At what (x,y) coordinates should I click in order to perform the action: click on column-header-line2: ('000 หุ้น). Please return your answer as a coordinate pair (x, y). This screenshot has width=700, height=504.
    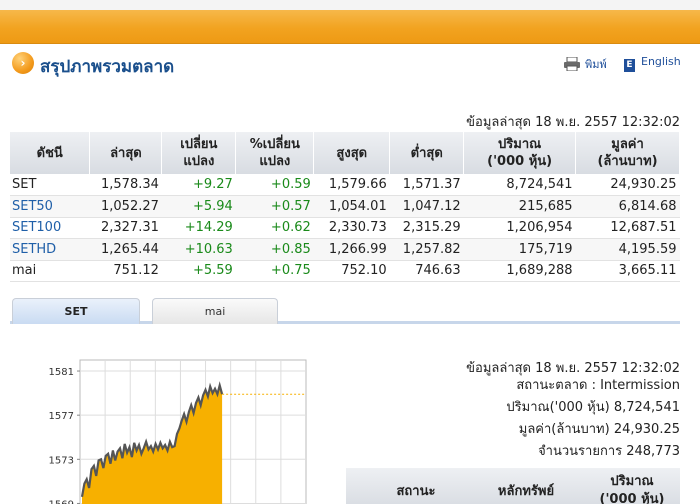
    Looking at the image, I should click on (520, 161).